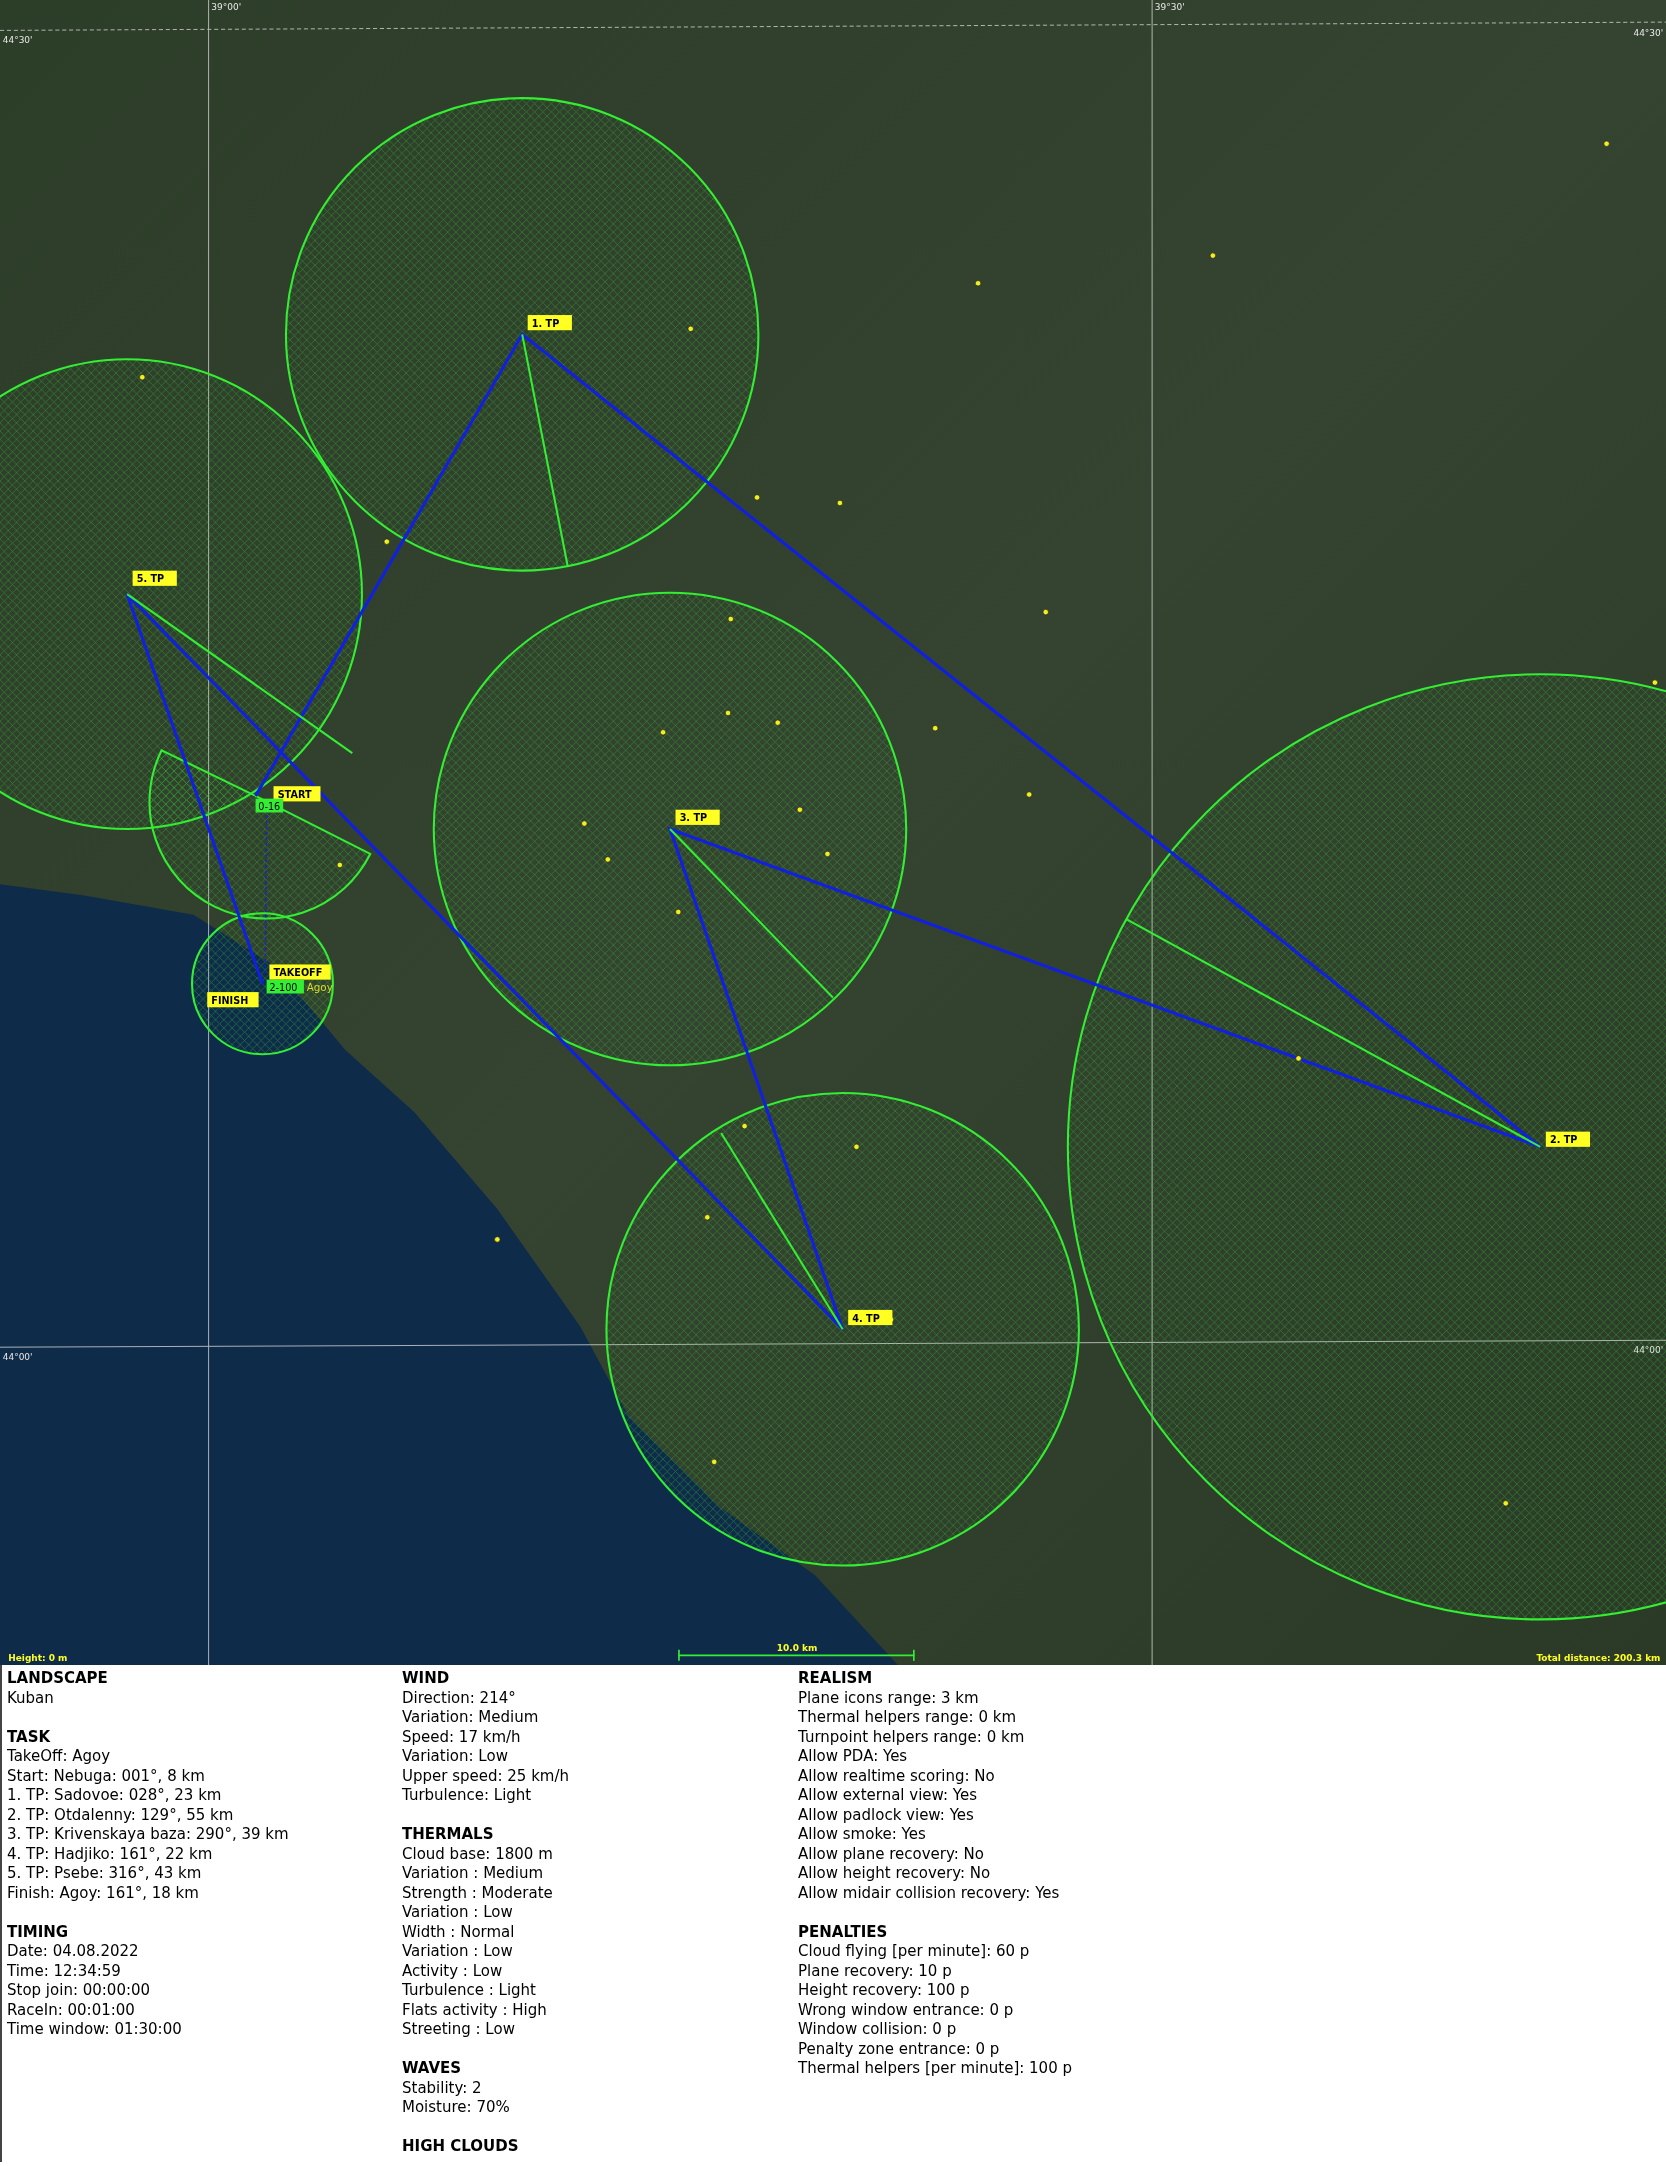 This screenshot has width=1666, height=2166. What do you see at coordinates (104, 1874) in the screenshot?
I see `briefing-line: 5. TP: Psebe: 316°, 43 km` at bounding box center [104, 1874].